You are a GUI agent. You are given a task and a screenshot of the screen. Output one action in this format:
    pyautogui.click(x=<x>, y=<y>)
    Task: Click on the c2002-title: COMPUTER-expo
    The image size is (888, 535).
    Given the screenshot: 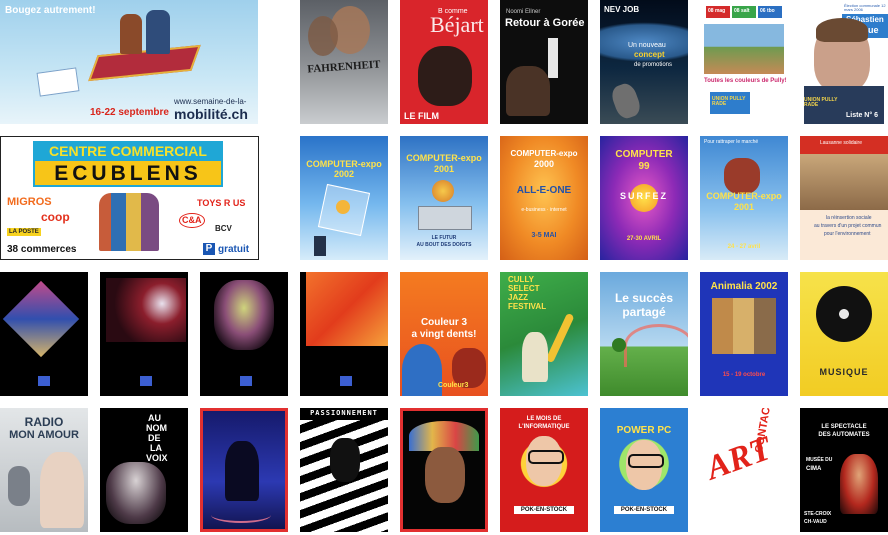 What is the action you would take?
    pyautogui.click(x=344, y=164)
    